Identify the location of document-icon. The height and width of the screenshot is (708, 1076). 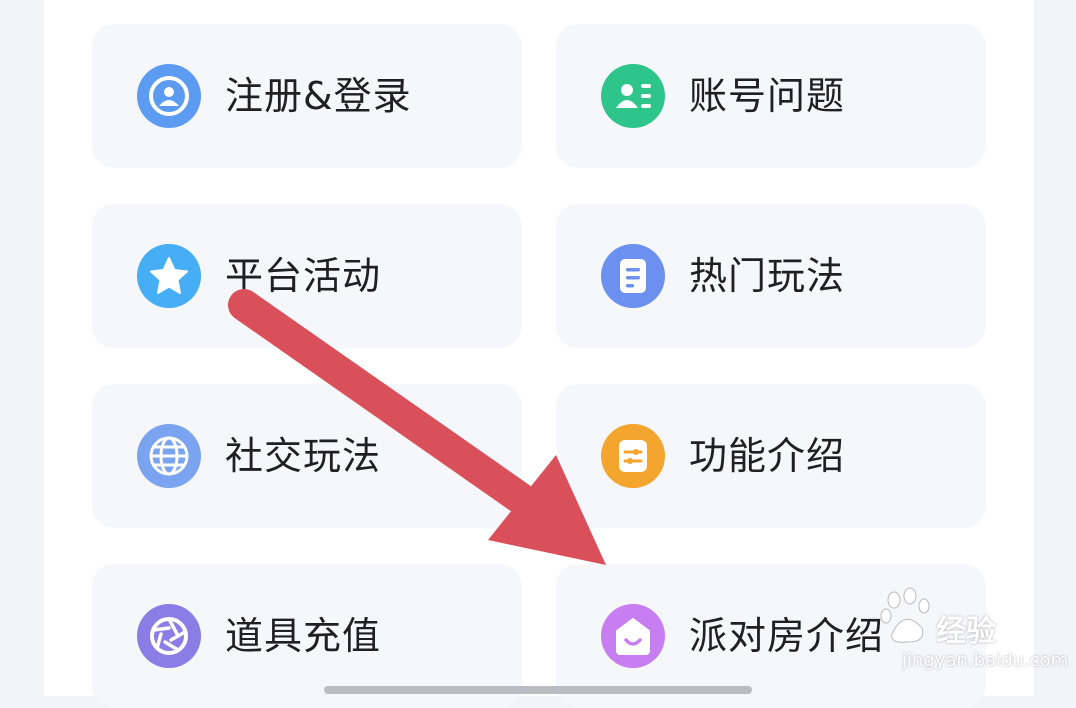
(633, 276).